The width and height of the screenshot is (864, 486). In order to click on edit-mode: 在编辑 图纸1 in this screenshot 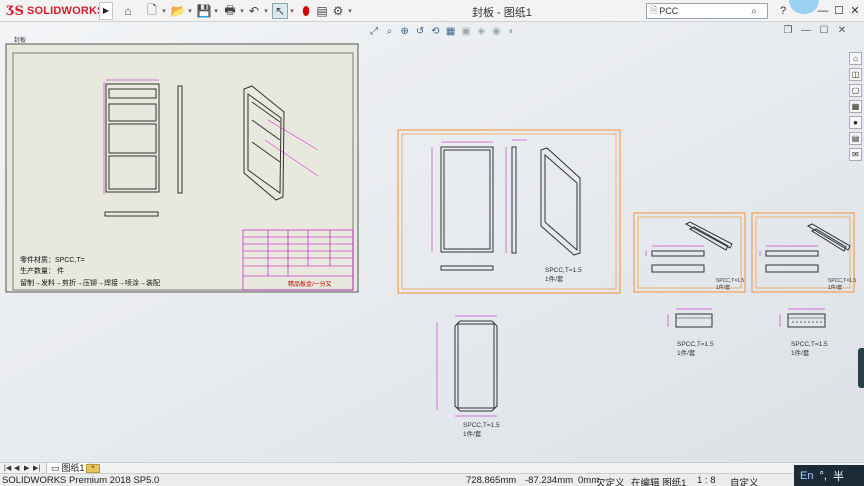, I will do `click(659, 482)`.